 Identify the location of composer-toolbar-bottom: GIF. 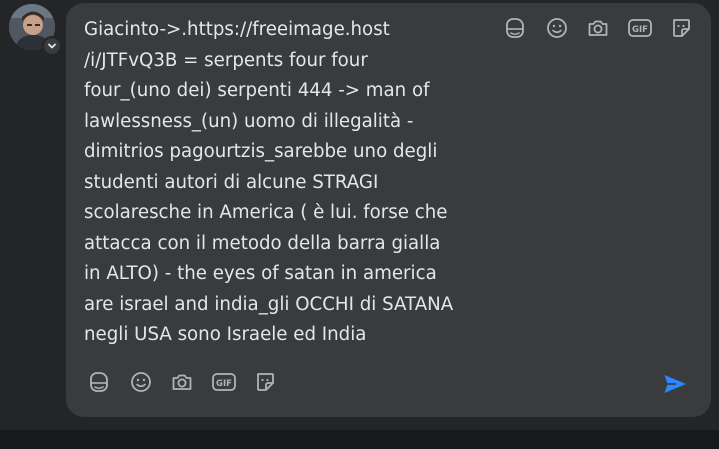
(190, 382).